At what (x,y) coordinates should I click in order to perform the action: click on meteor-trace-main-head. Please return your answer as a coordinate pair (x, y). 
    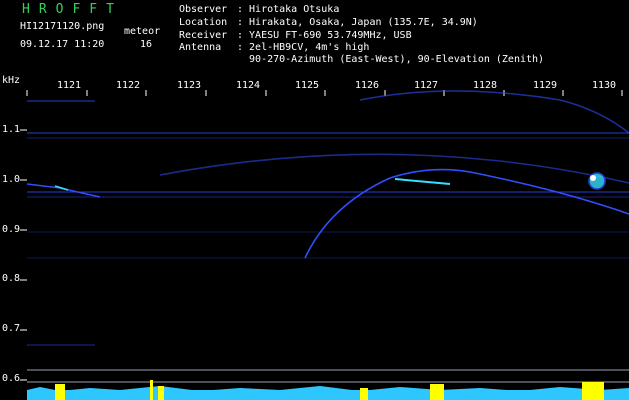
    Looking at the image, I should click on (422, 181).